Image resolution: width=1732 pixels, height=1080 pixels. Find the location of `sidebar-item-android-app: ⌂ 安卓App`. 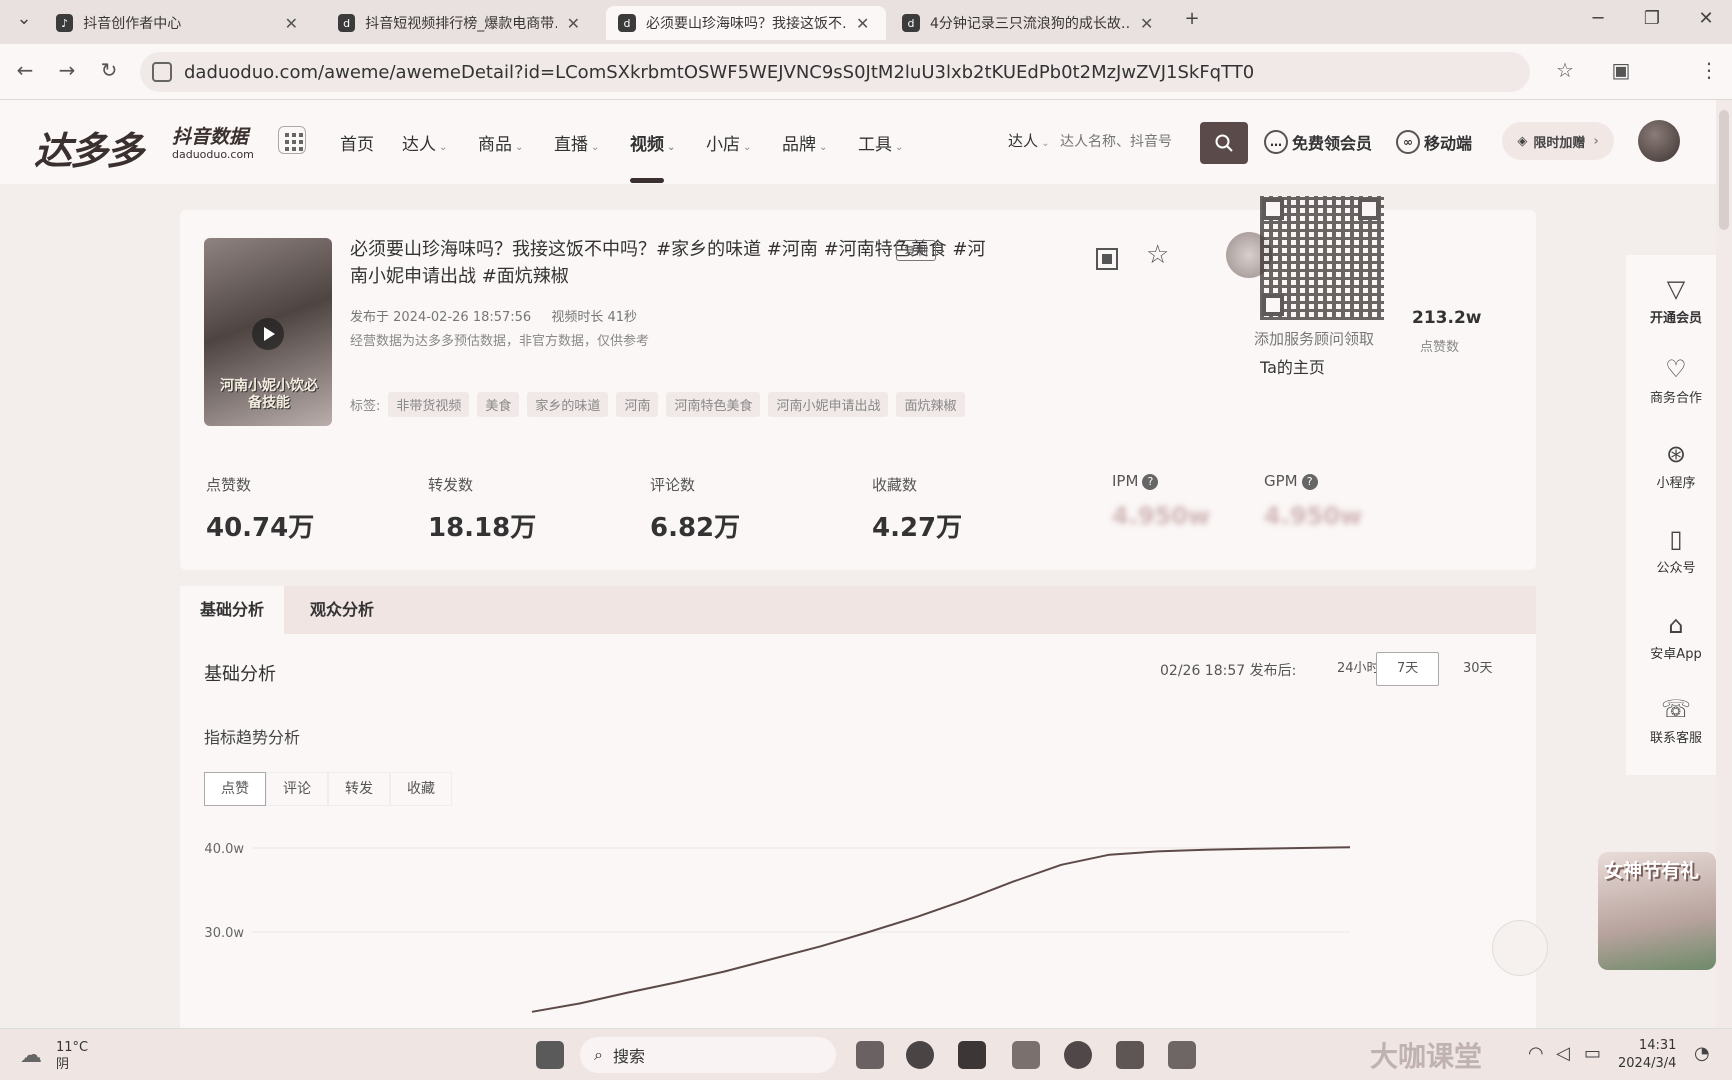

sidebar-item-android-app: ⌂ 安卓App is located at coordinates (1676, 636).